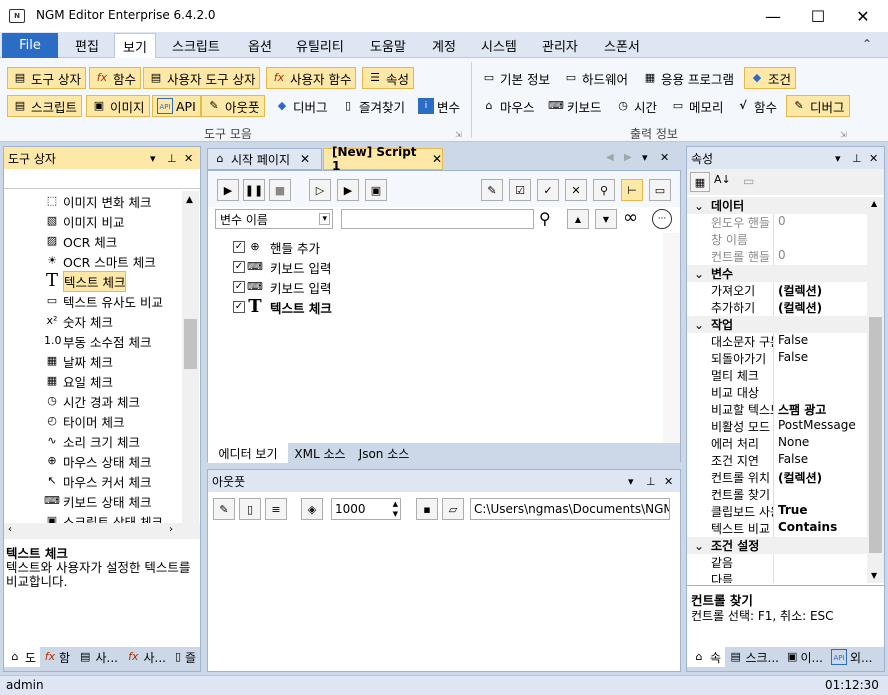 This screenshot has width=888, height=695. I want to click on properties-dropdown-icon: ▾, so click(838, 158).